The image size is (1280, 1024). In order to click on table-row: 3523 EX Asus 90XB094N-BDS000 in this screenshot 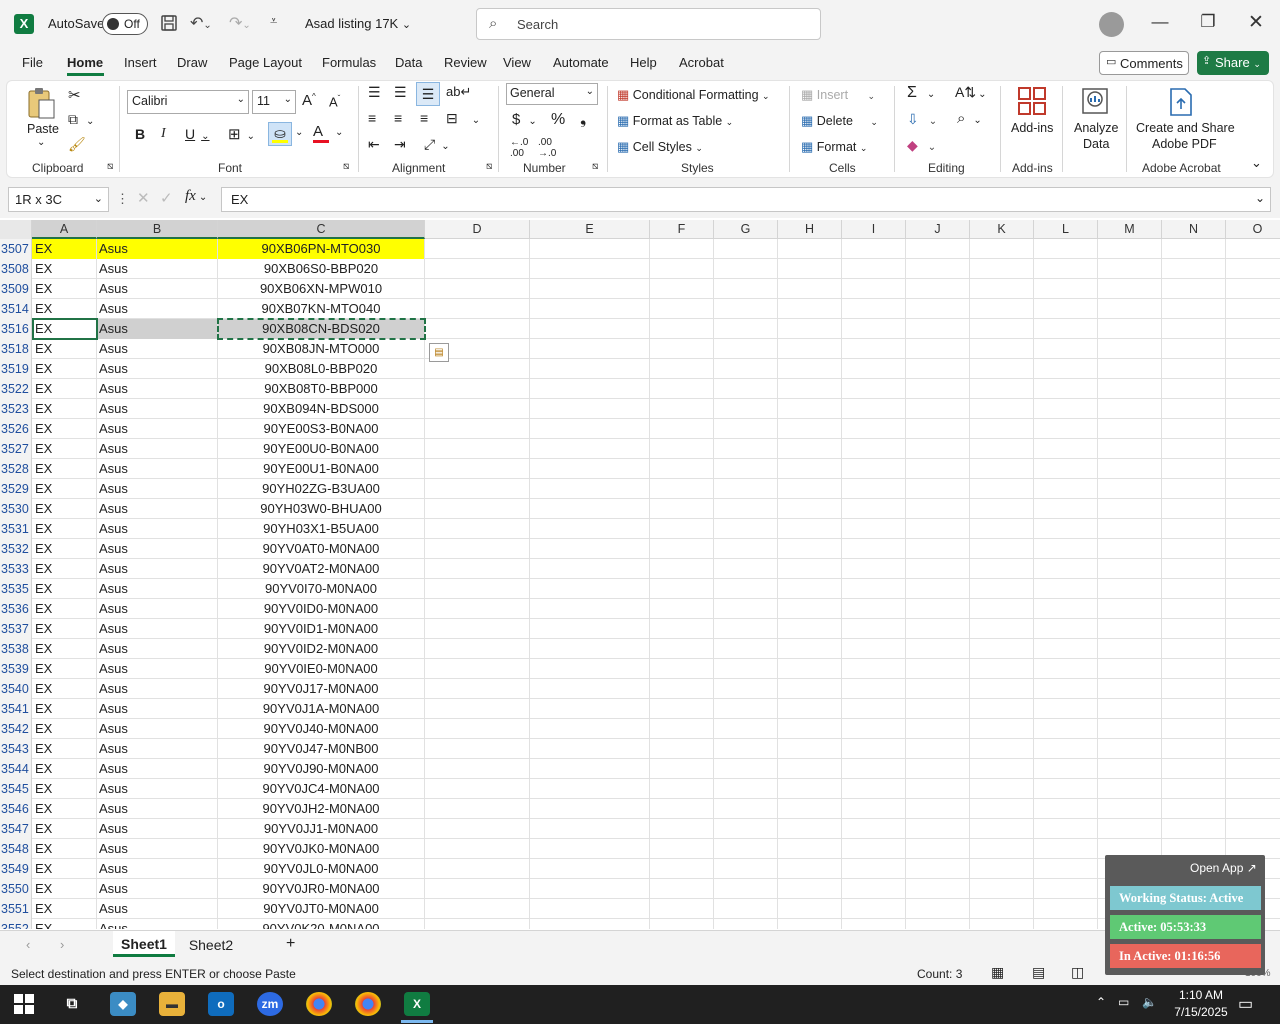, I will do `click(640, 409)`.